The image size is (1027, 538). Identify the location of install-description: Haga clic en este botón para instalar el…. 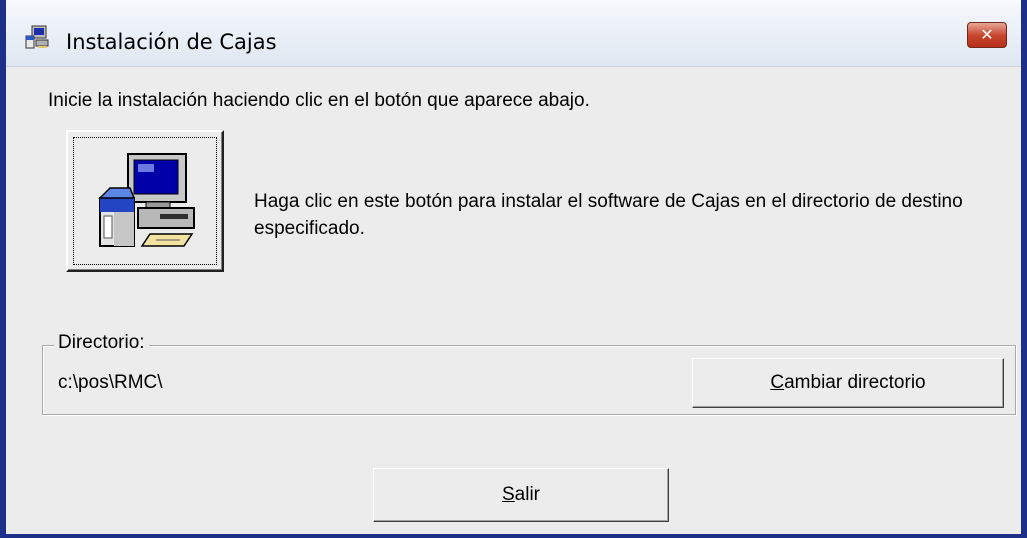
(608, 215).